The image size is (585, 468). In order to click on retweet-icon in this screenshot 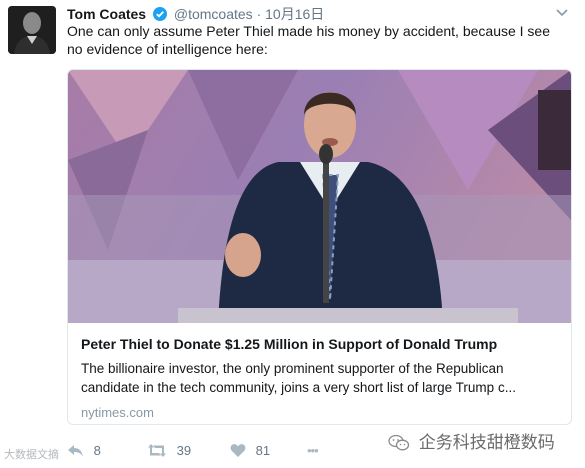, I will do `click(157, 450)`.